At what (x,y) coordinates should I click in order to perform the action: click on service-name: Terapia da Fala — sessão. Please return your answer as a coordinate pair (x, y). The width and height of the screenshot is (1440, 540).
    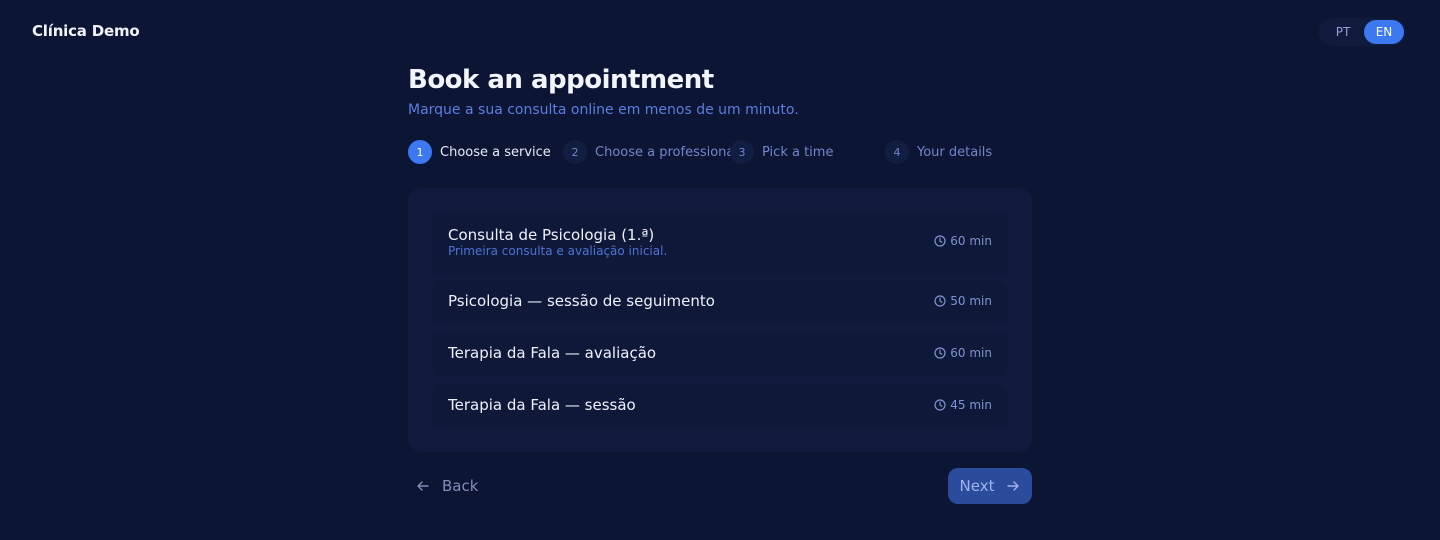
    Looking at the image, I should click on (542, 405).